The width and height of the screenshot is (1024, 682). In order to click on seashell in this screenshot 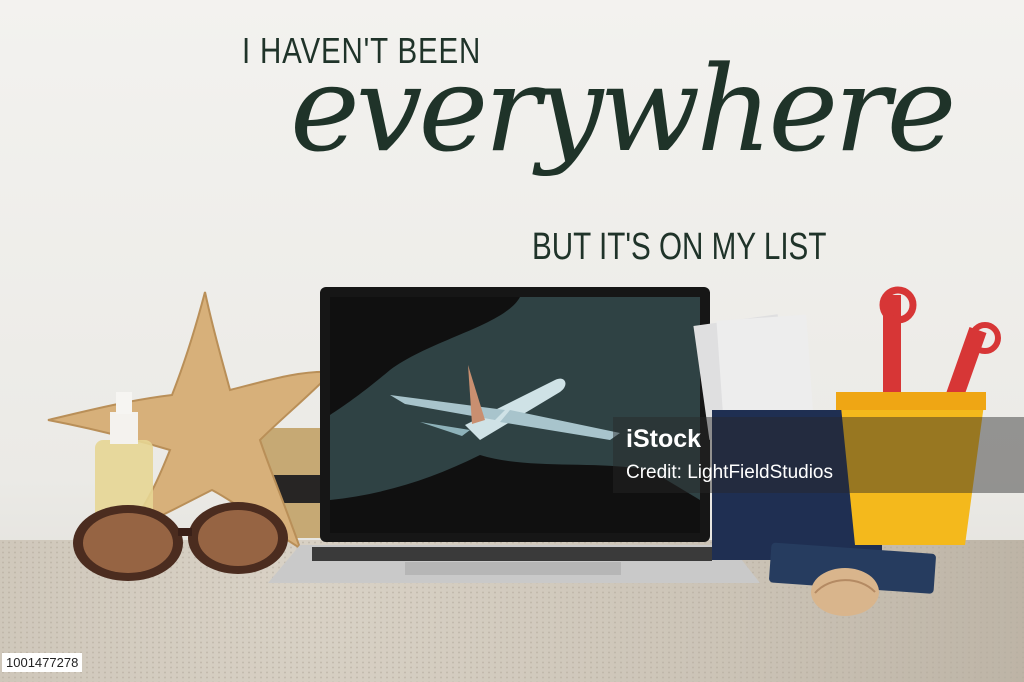, I will do `click(845, 592)`.